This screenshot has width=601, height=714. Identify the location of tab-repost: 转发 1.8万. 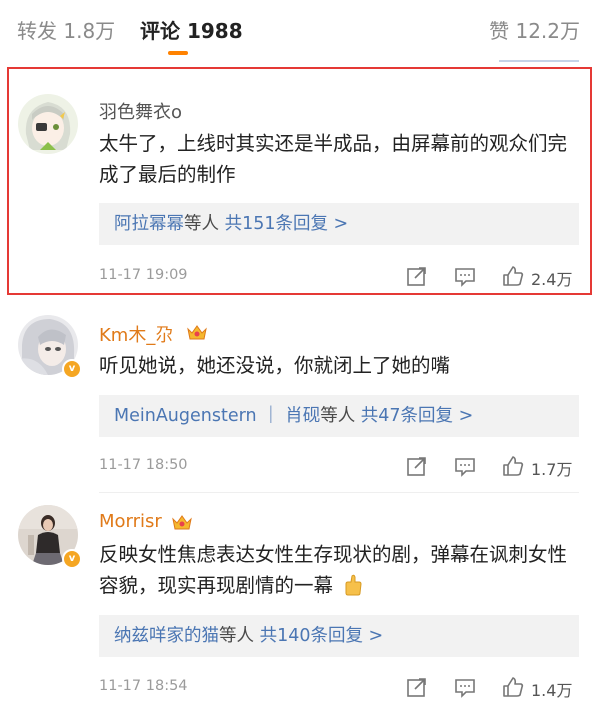
(66, 29).